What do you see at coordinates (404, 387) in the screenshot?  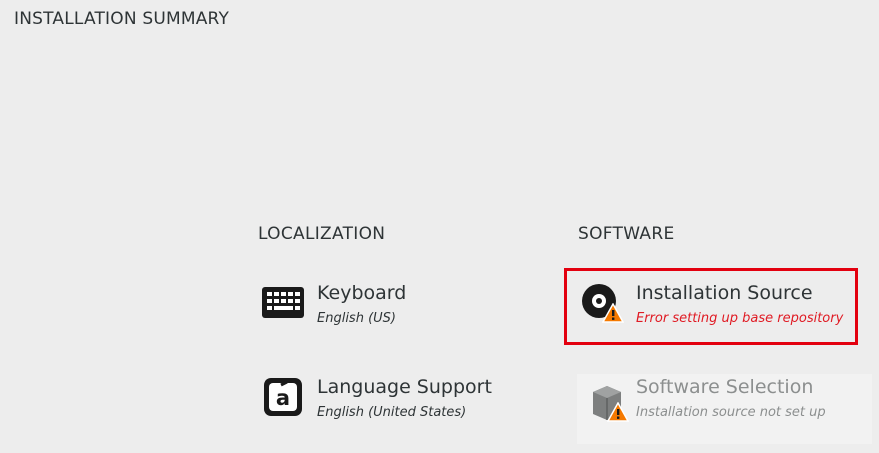 I see `language-support-title: Language Support` at bounding box center [404, 387].